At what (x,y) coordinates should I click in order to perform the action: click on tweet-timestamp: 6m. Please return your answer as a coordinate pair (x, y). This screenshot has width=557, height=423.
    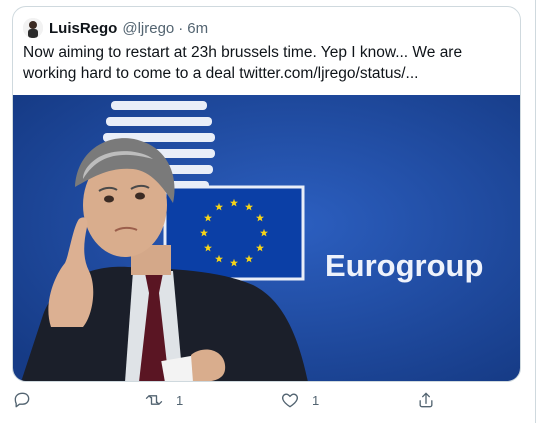
    Looking at the image, I should click on (197, 28).